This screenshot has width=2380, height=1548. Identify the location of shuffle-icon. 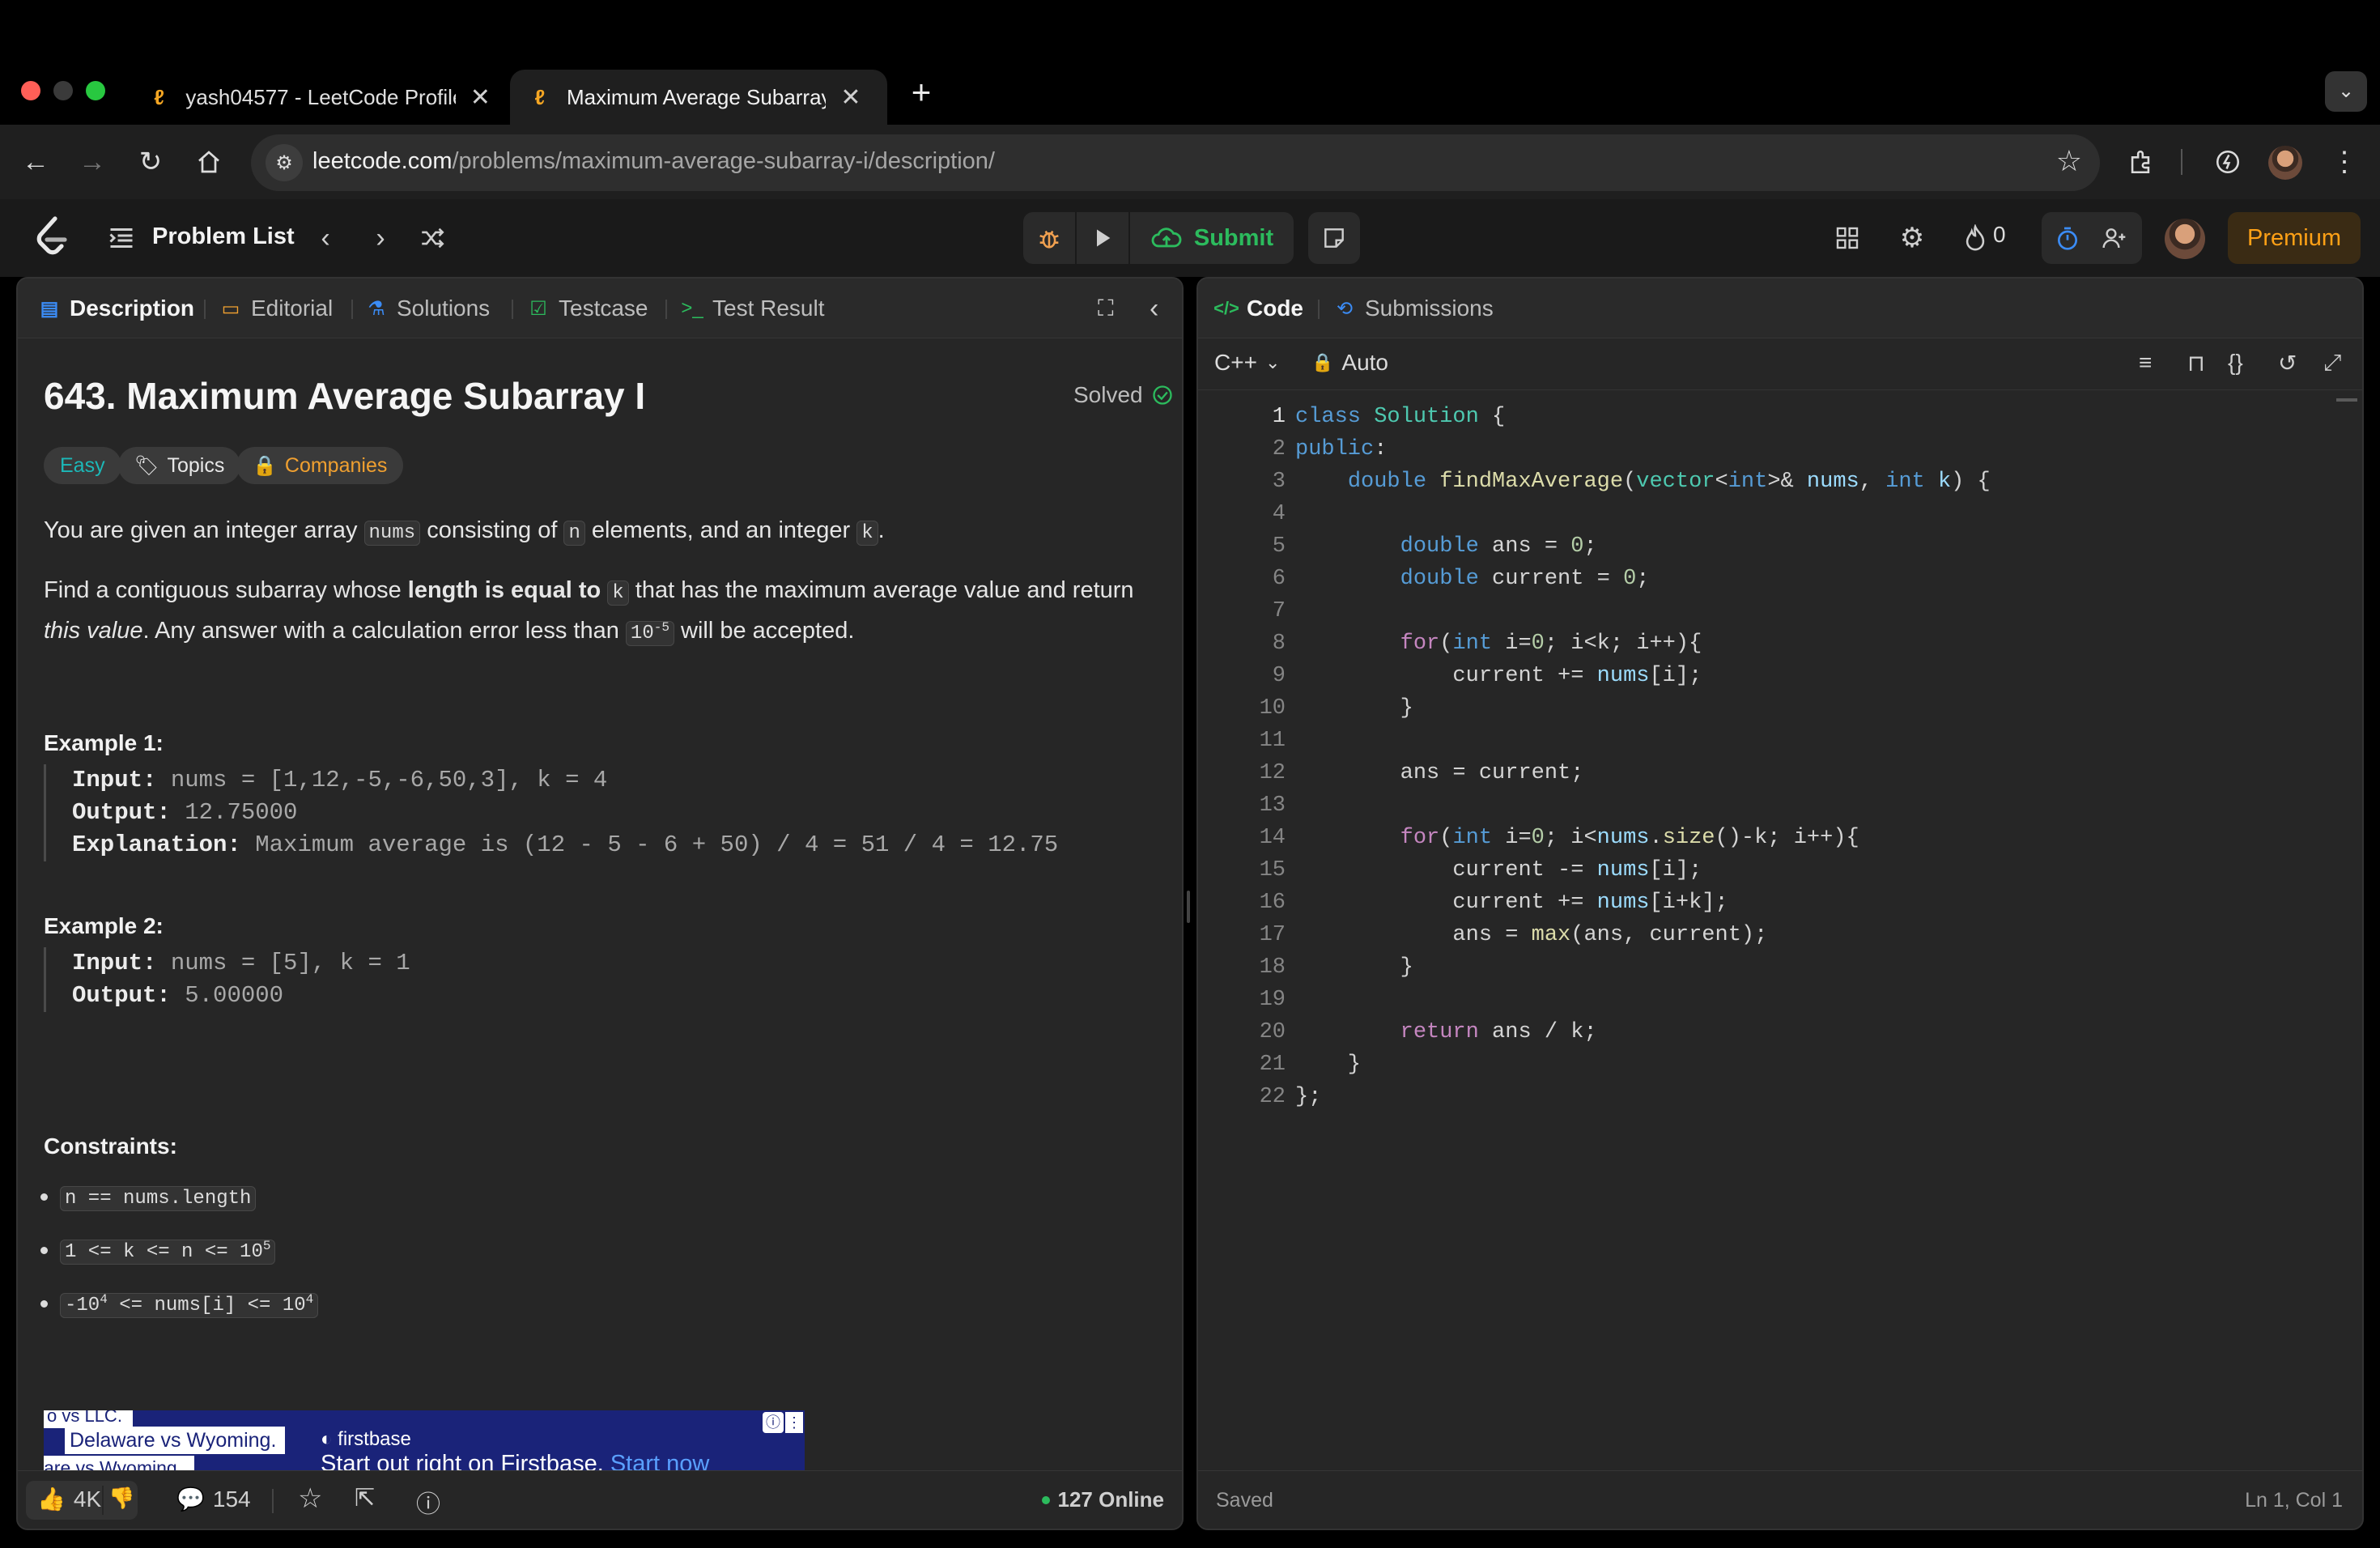
(432, 238).